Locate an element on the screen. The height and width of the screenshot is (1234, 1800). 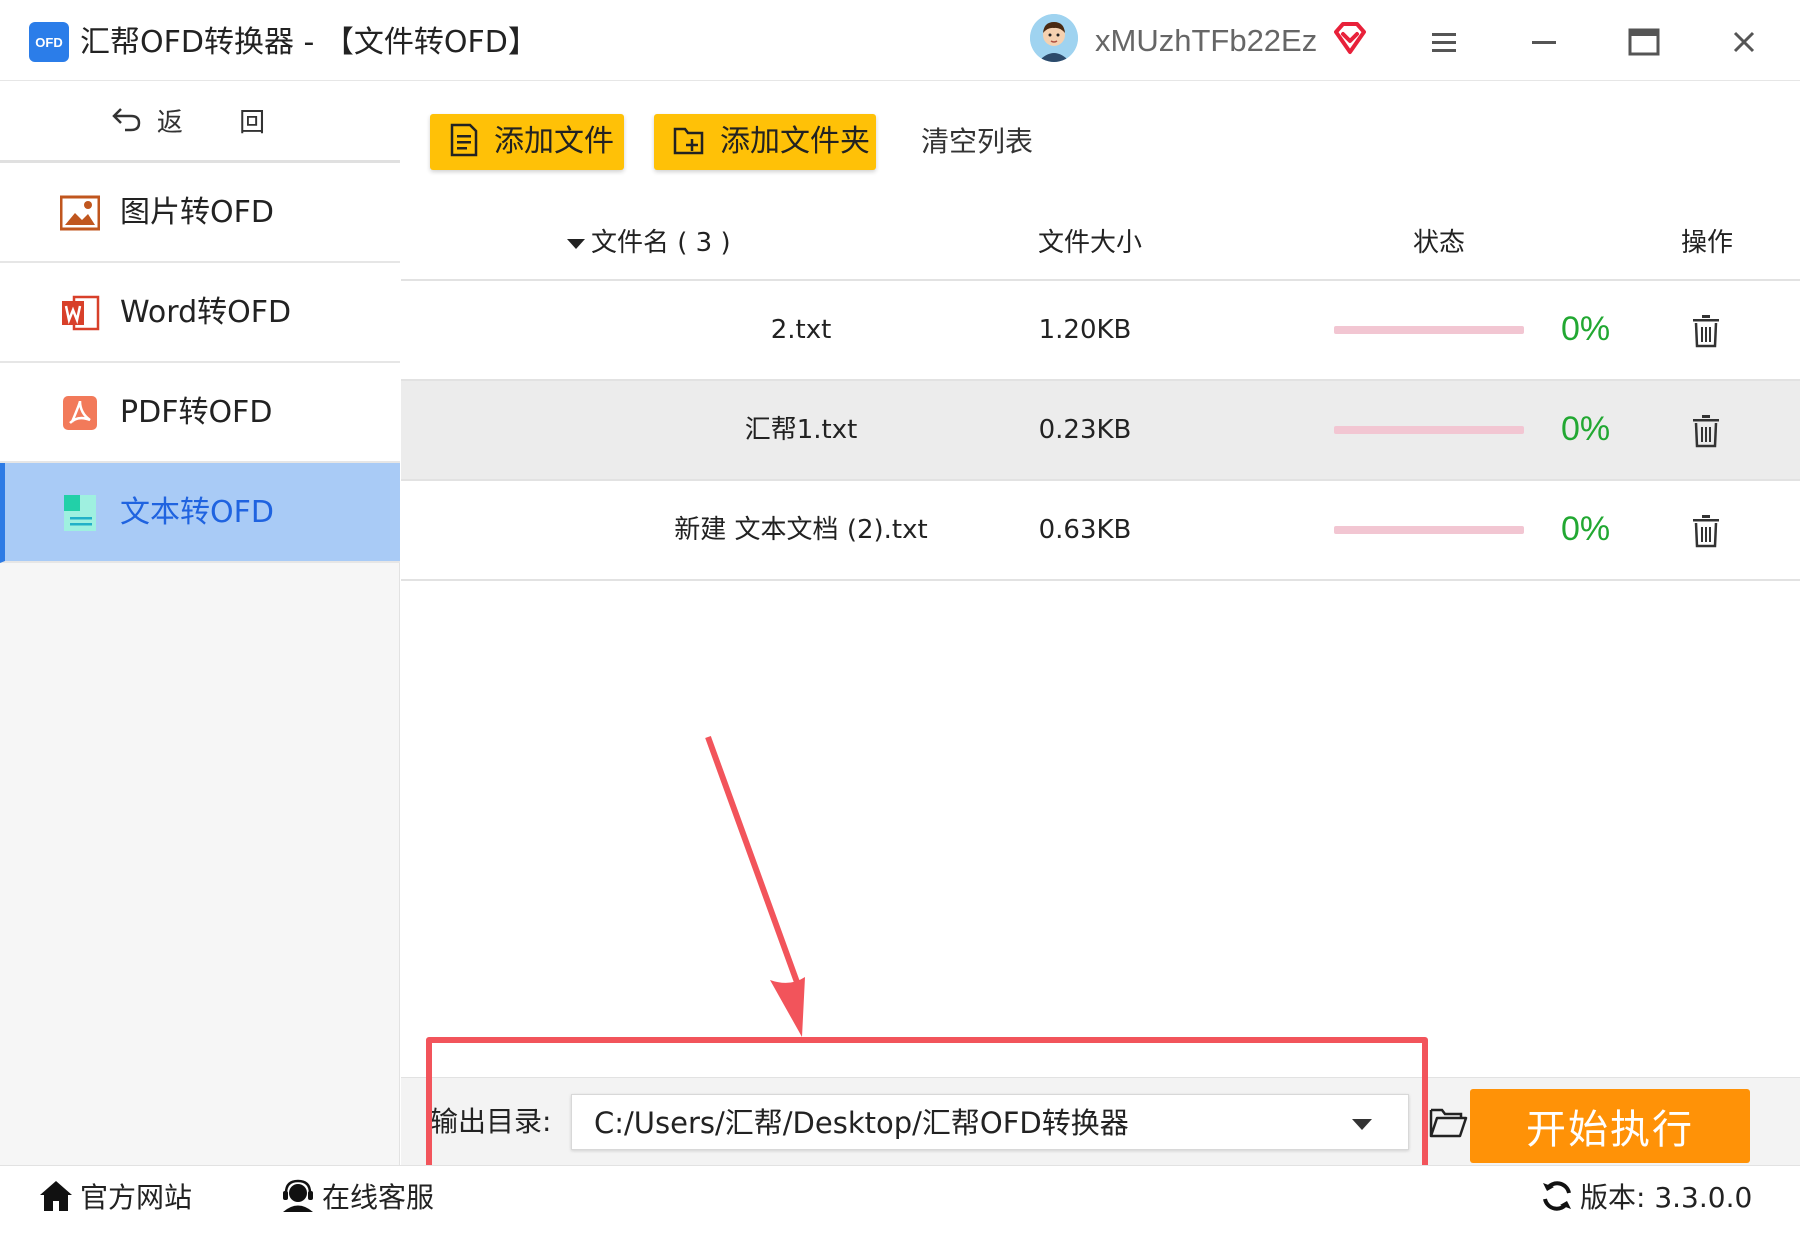
sidebar-item-pdf-to-ofd: PDF转OFD is located at coordinates (200, 413).